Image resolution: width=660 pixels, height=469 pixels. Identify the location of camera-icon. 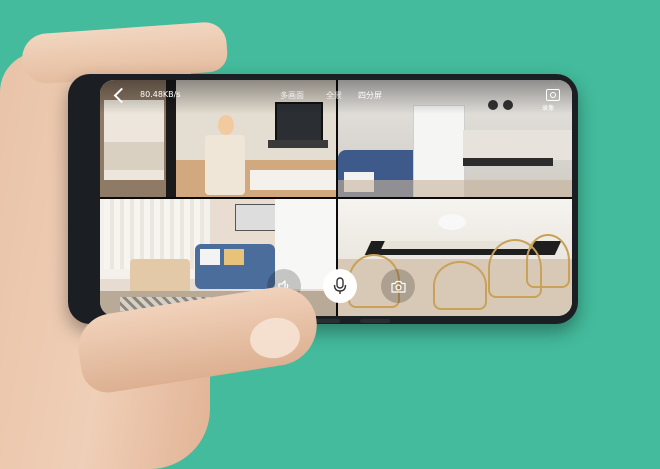
(398, 286).